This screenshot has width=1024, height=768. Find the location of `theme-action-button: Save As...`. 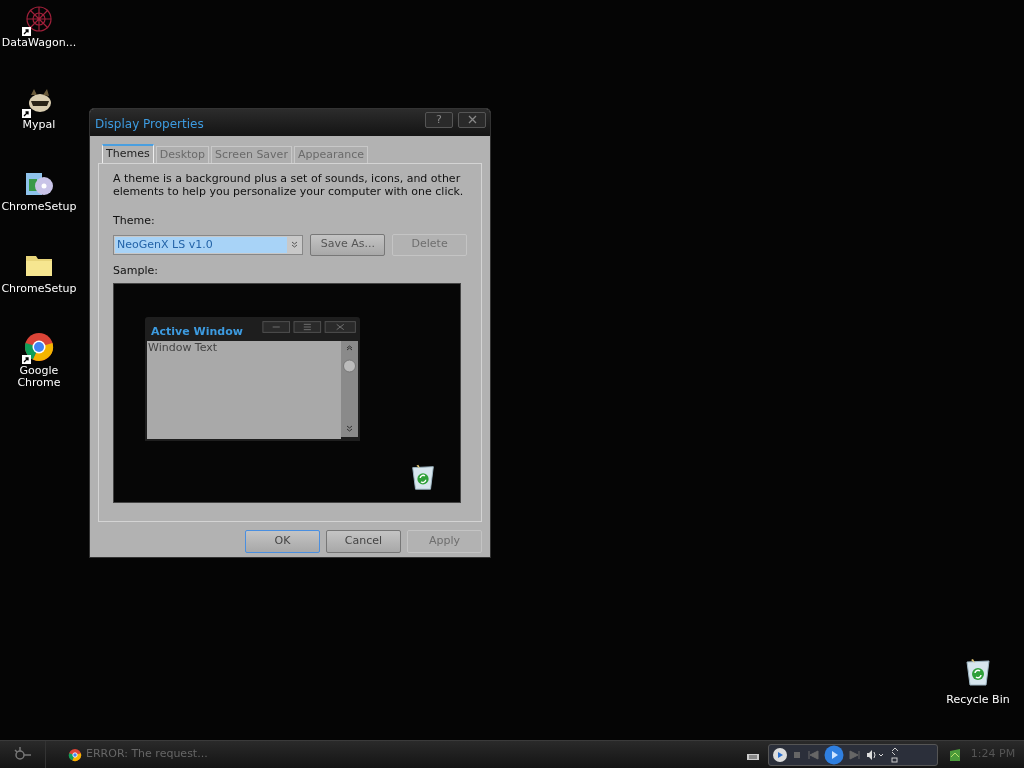

theme-action-button: Save As... is located at coordinates (348, 244).